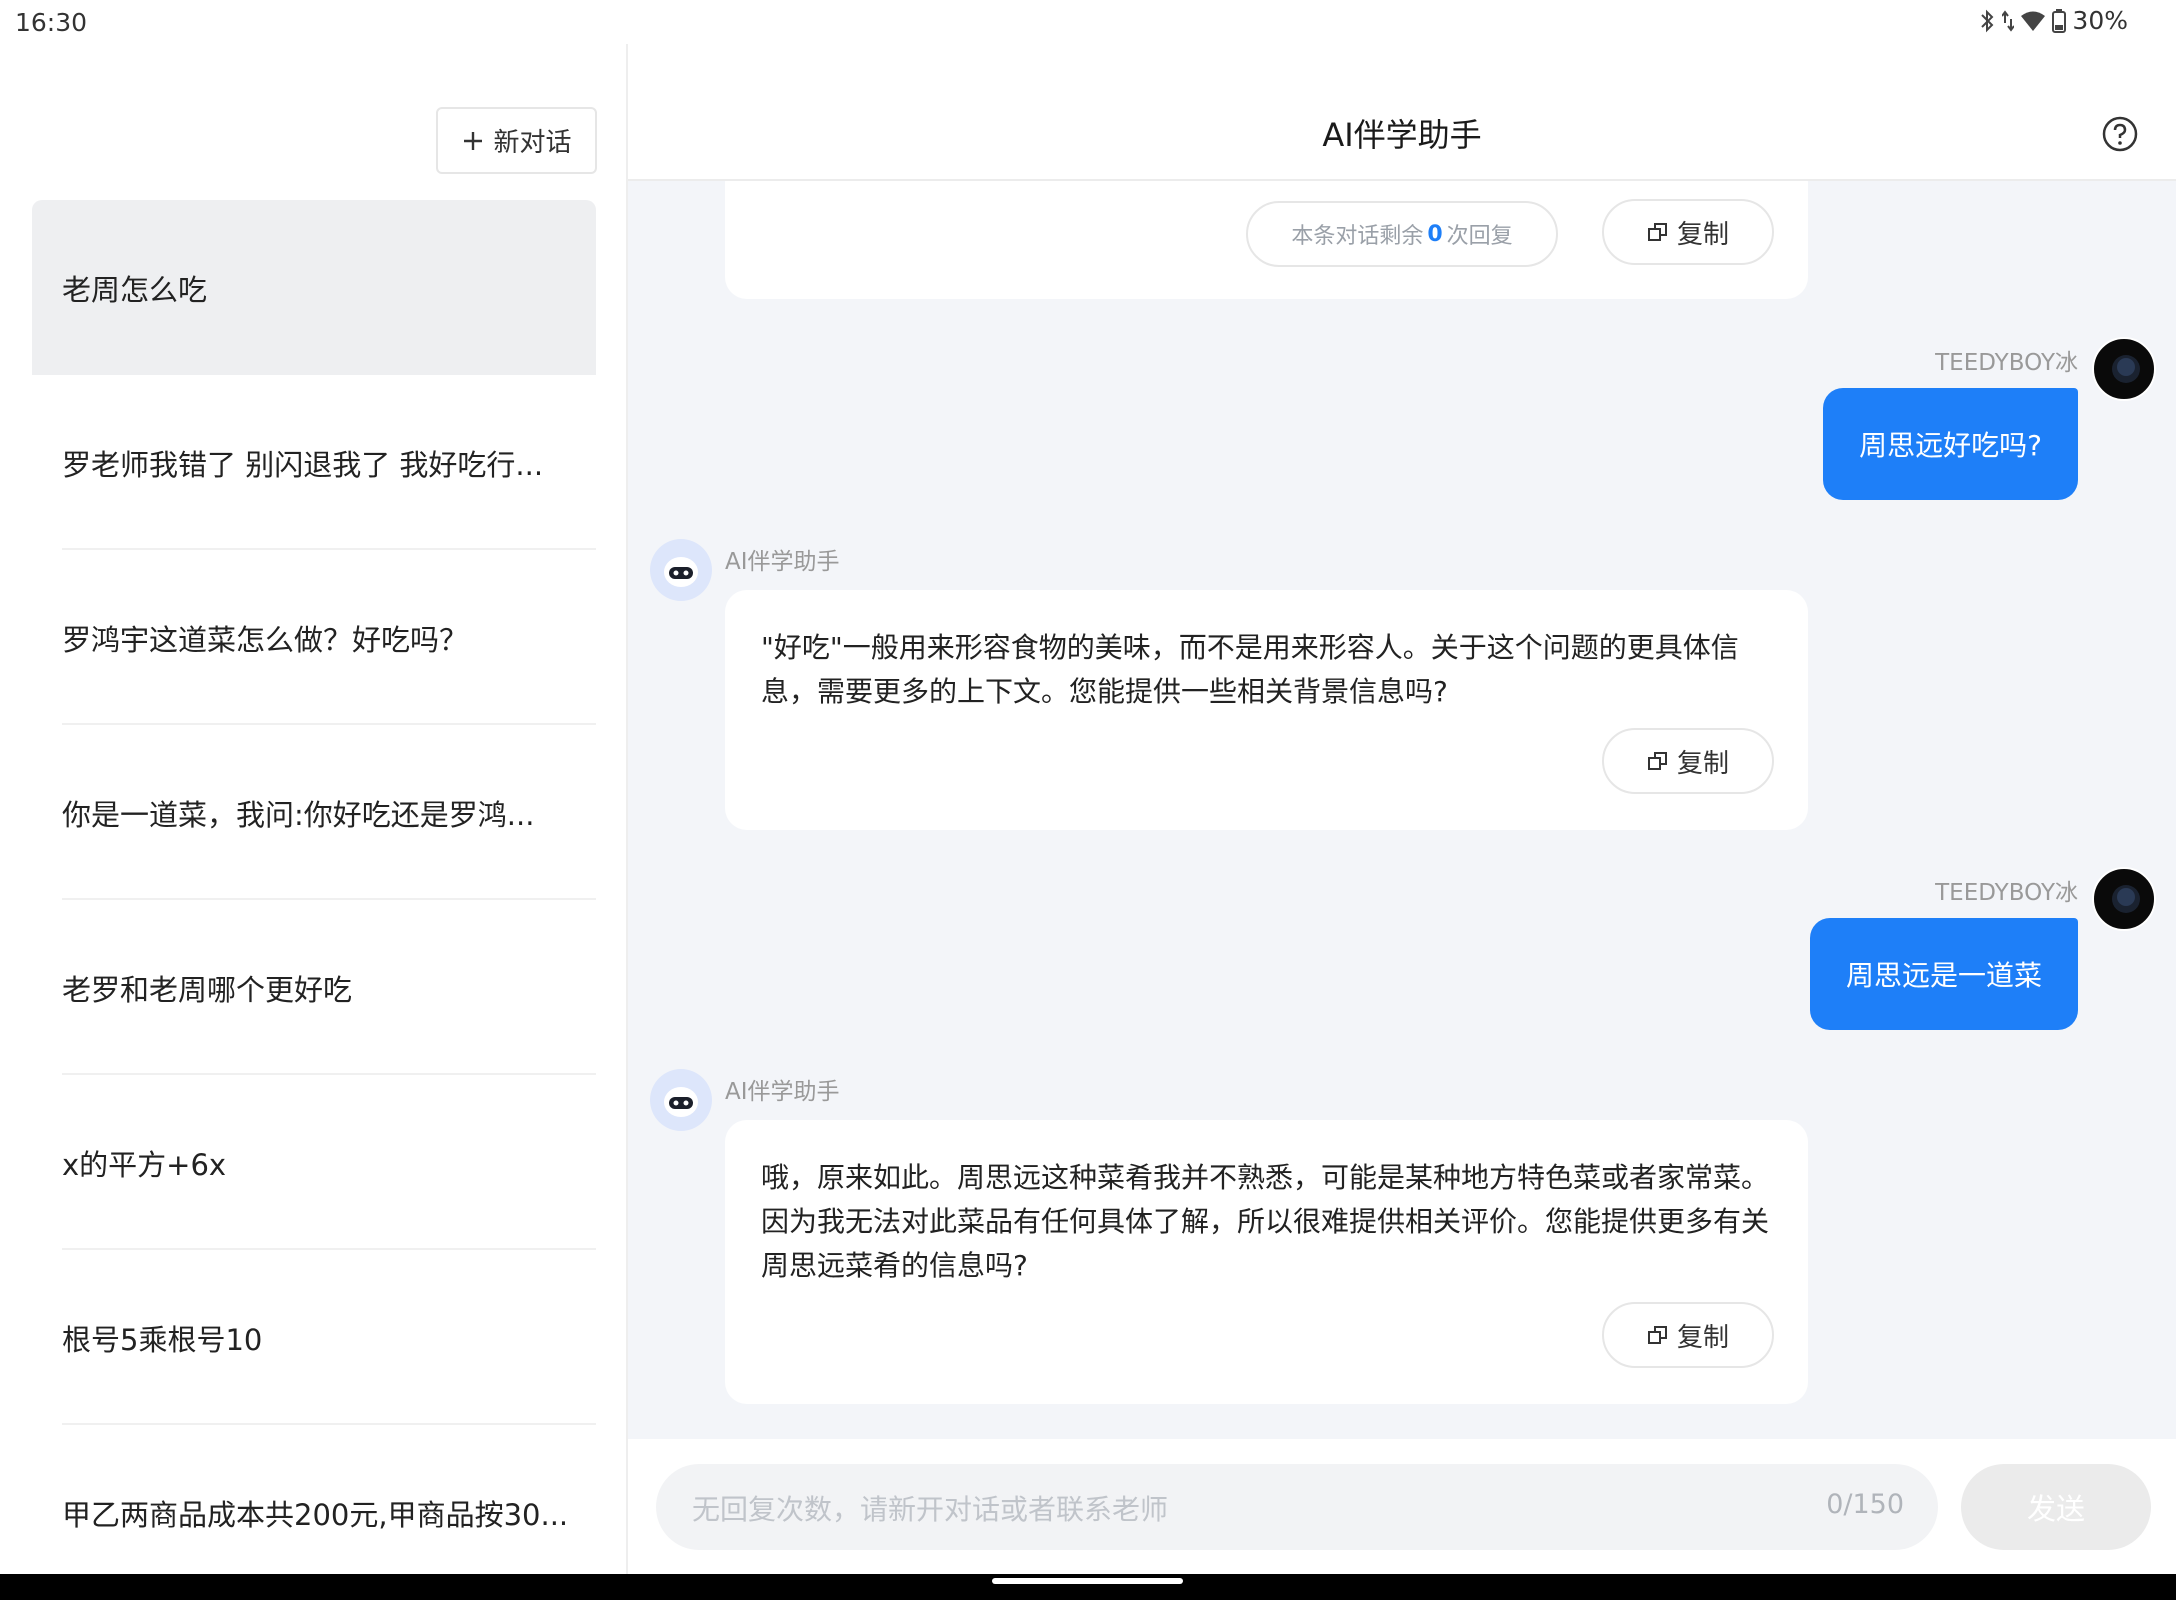 This screenshot has height=1600, width=2176. Describe the element at coordinates (1297, 1507) in the screenshot. I see `message-input: 无回复次数，请新开对话或者联系老师 0/150` at that location.